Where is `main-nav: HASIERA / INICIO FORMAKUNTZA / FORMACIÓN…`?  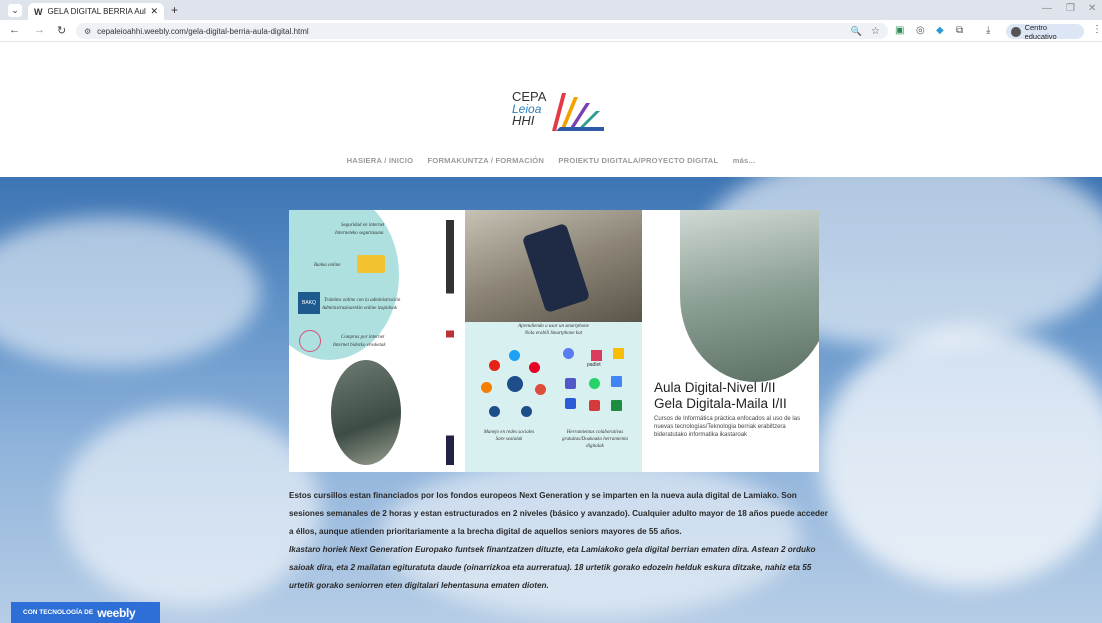 main-nav: HASIERA / INICIO FORMAKUNTZA / FORMACIÓN… is located at coordinates (551, 160).